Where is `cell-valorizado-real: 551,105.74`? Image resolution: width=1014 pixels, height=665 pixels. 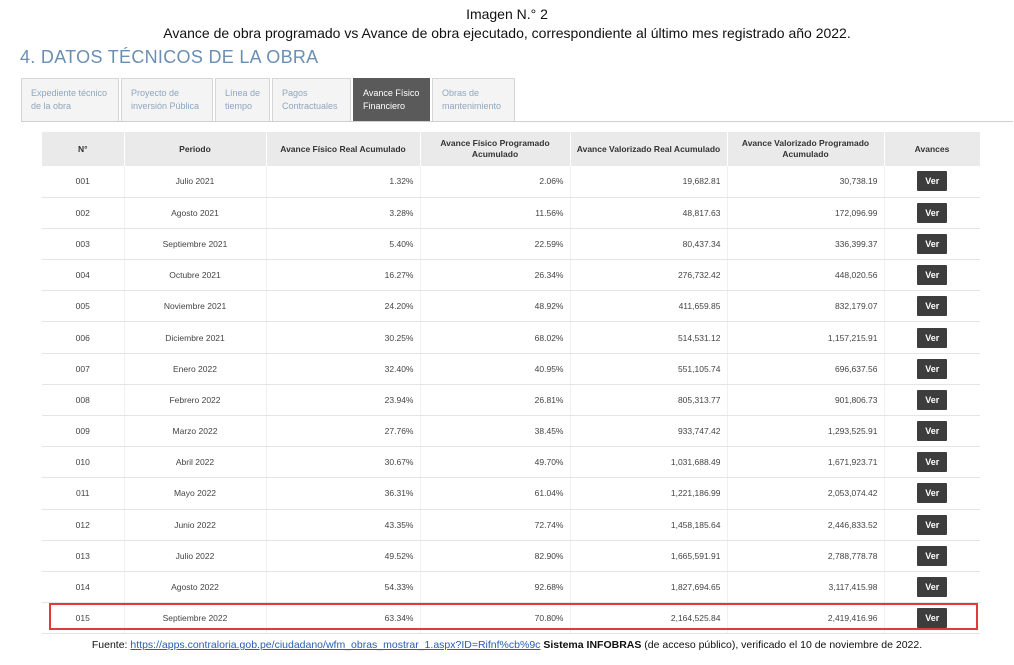 cell-valorizado-real: 551,105.74 is located at coordinates (649, 369).